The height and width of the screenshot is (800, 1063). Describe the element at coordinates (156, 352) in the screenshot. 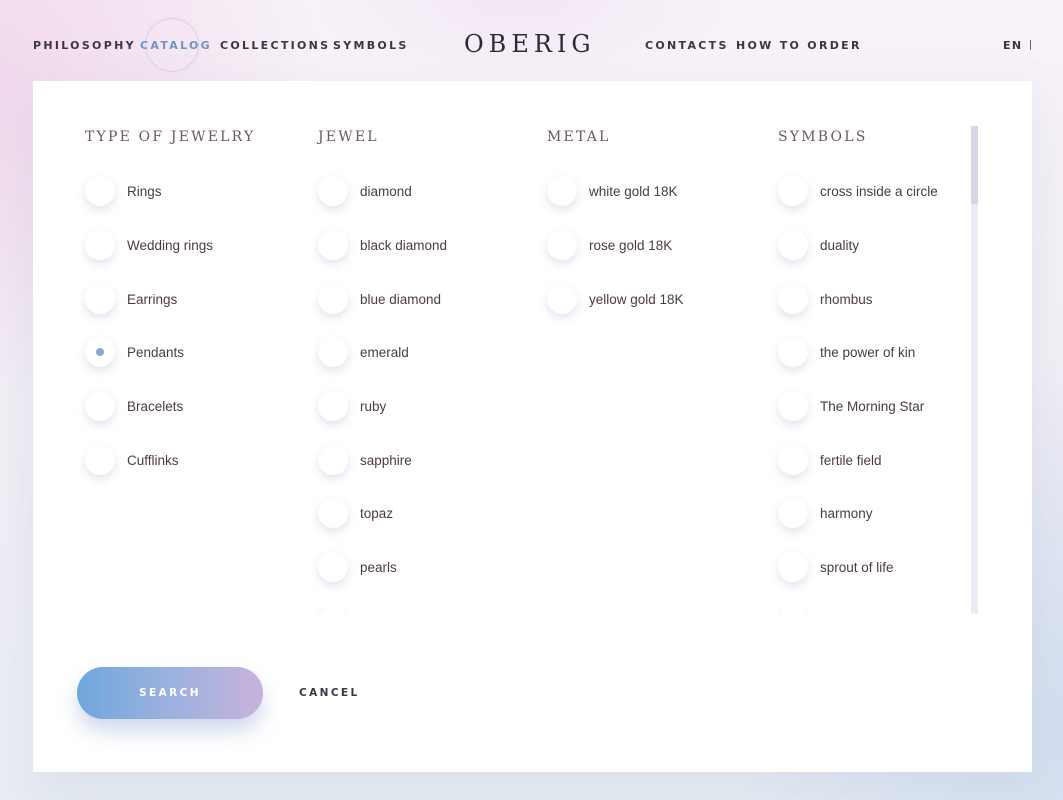

I see `option-label: Pendants` at that location.